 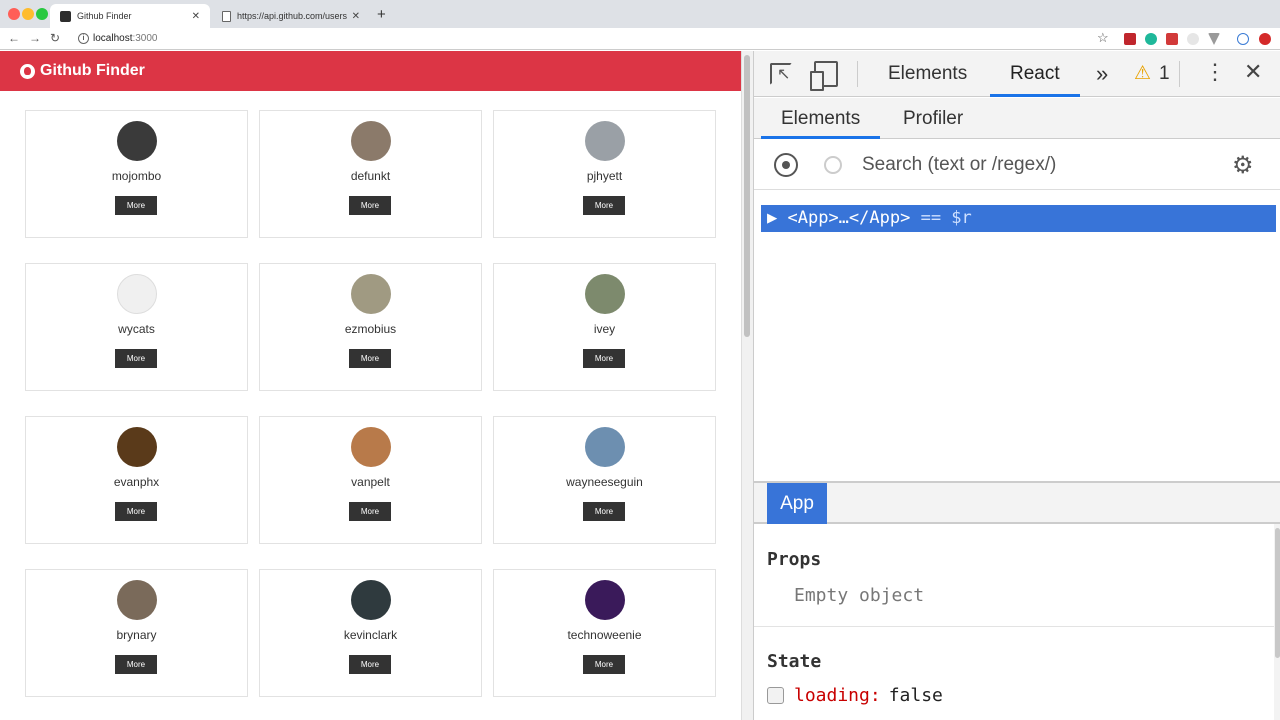 I want to click on bookmark-star-icon: ☆, so click(x=1103, y=38).